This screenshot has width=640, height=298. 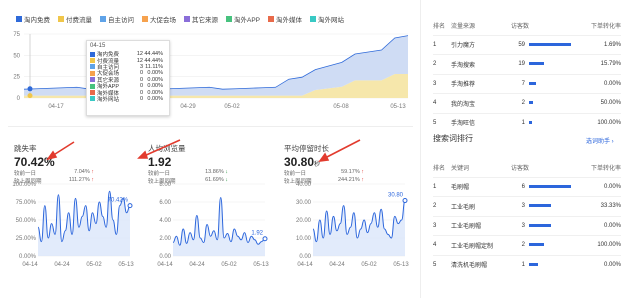 I want to click on name-cell: 引力魔方, so click(x=463, y=46).